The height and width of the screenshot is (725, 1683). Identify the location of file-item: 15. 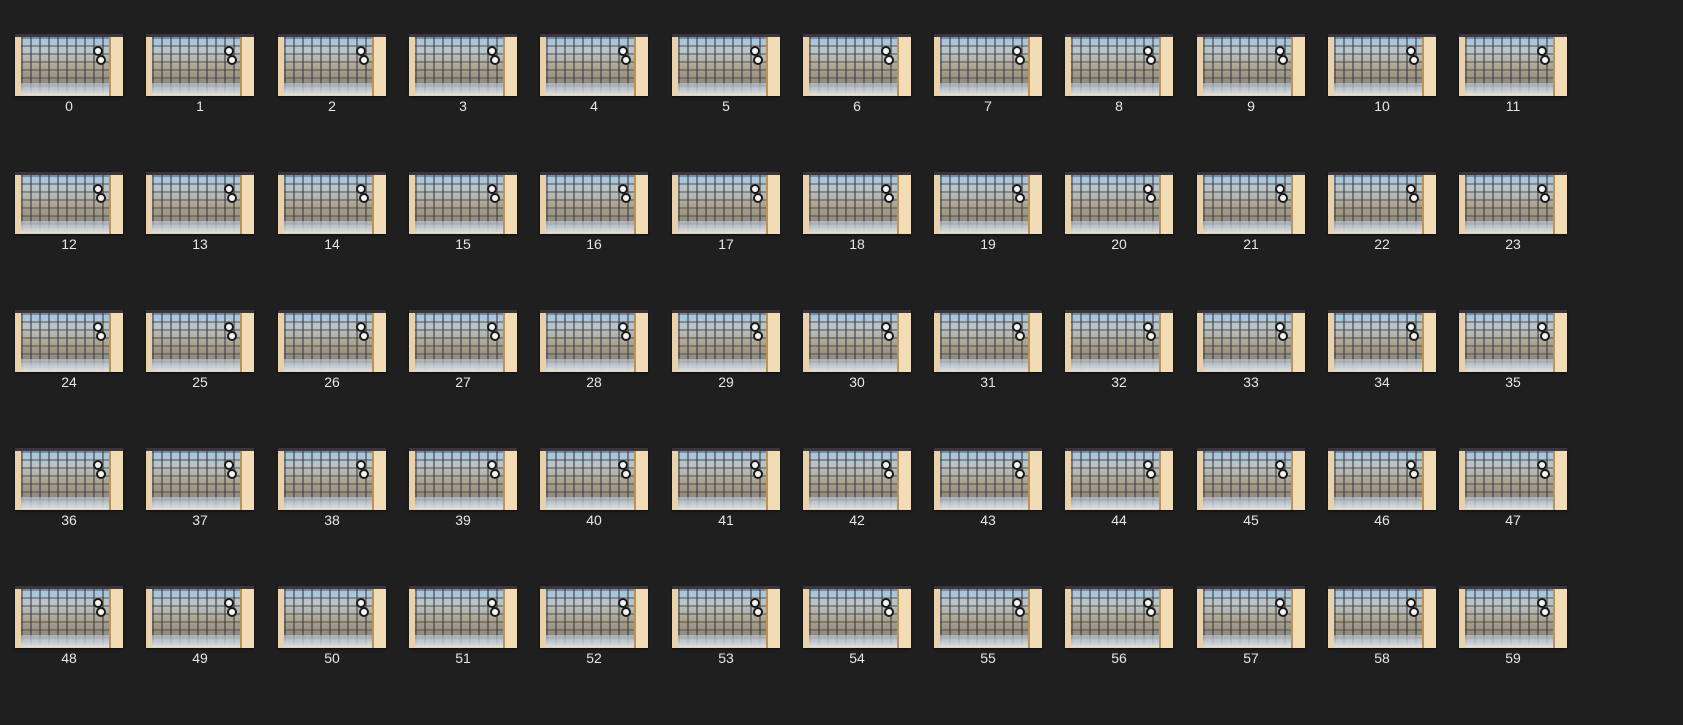
(464, 227).